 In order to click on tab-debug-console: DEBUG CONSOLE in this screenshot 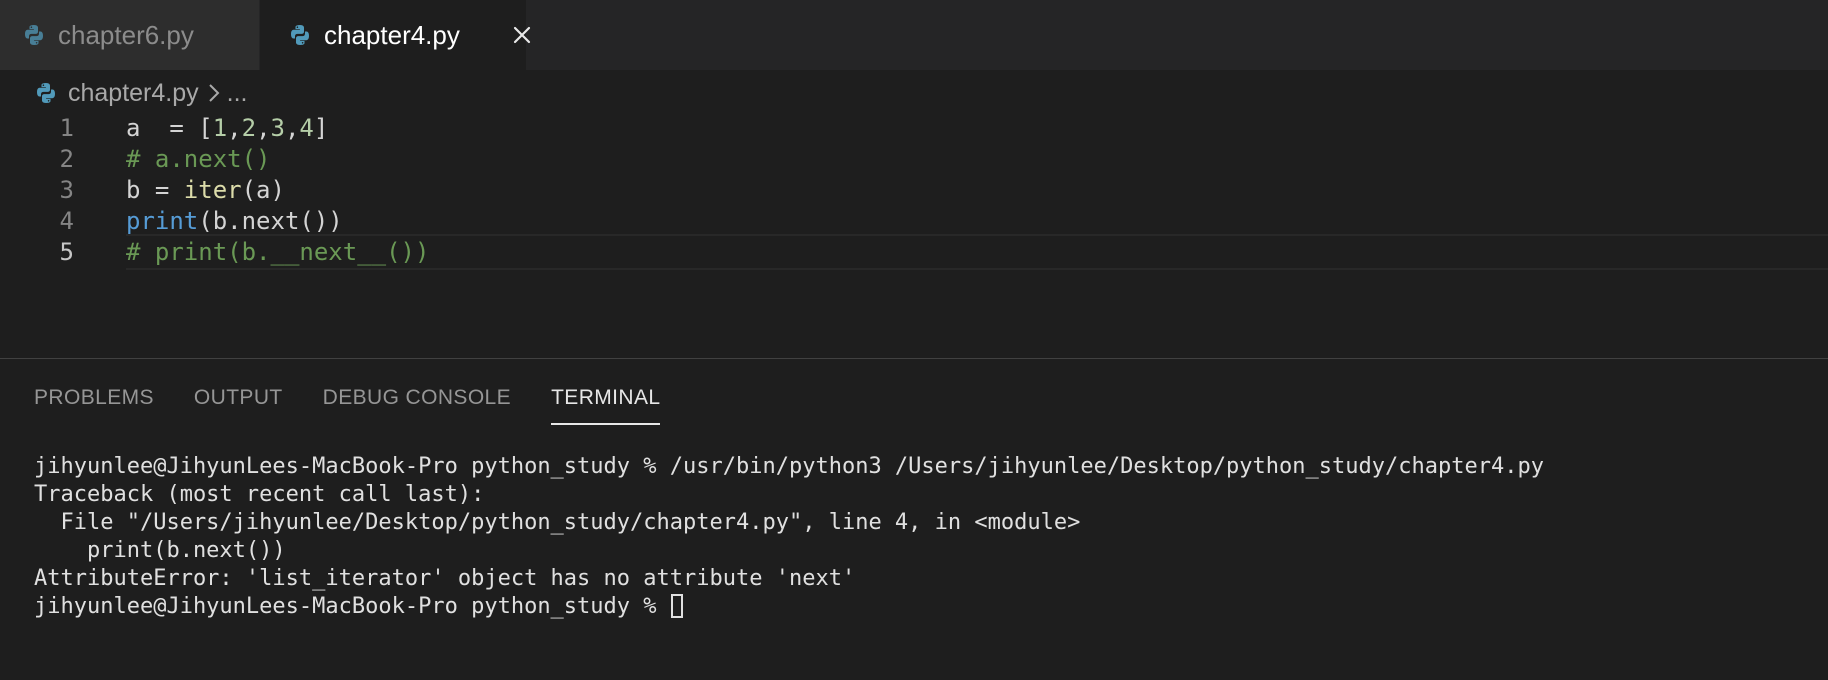, I will do `click(417, 402)`.